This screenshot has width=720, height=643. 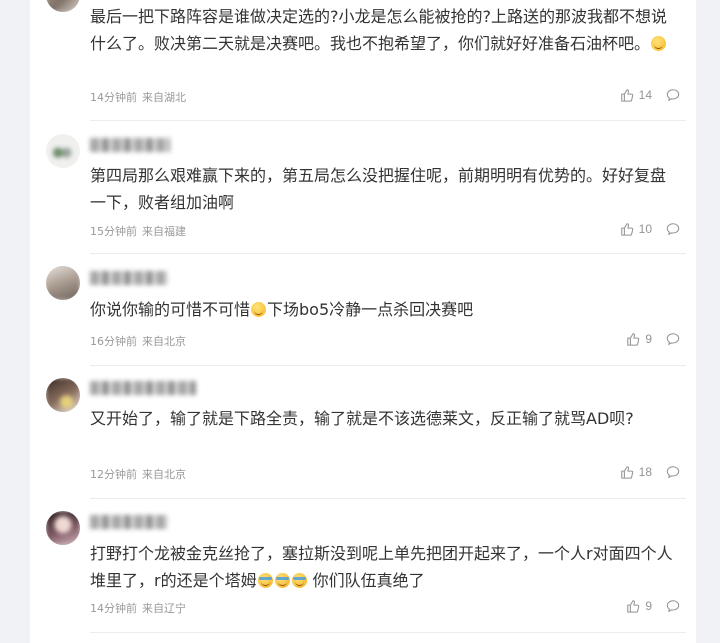 I want to click on comment-actions: 10, so click(x=650, y=229).